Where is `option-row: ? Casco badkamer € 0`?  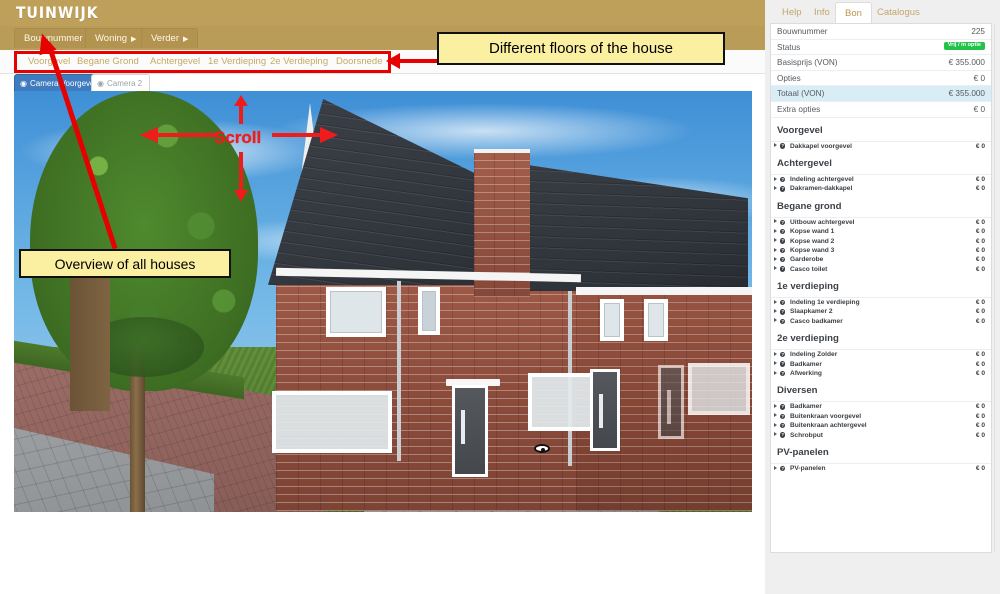 option-row: ? Casco badkamer € 0 is located at coordinates (881, 321).